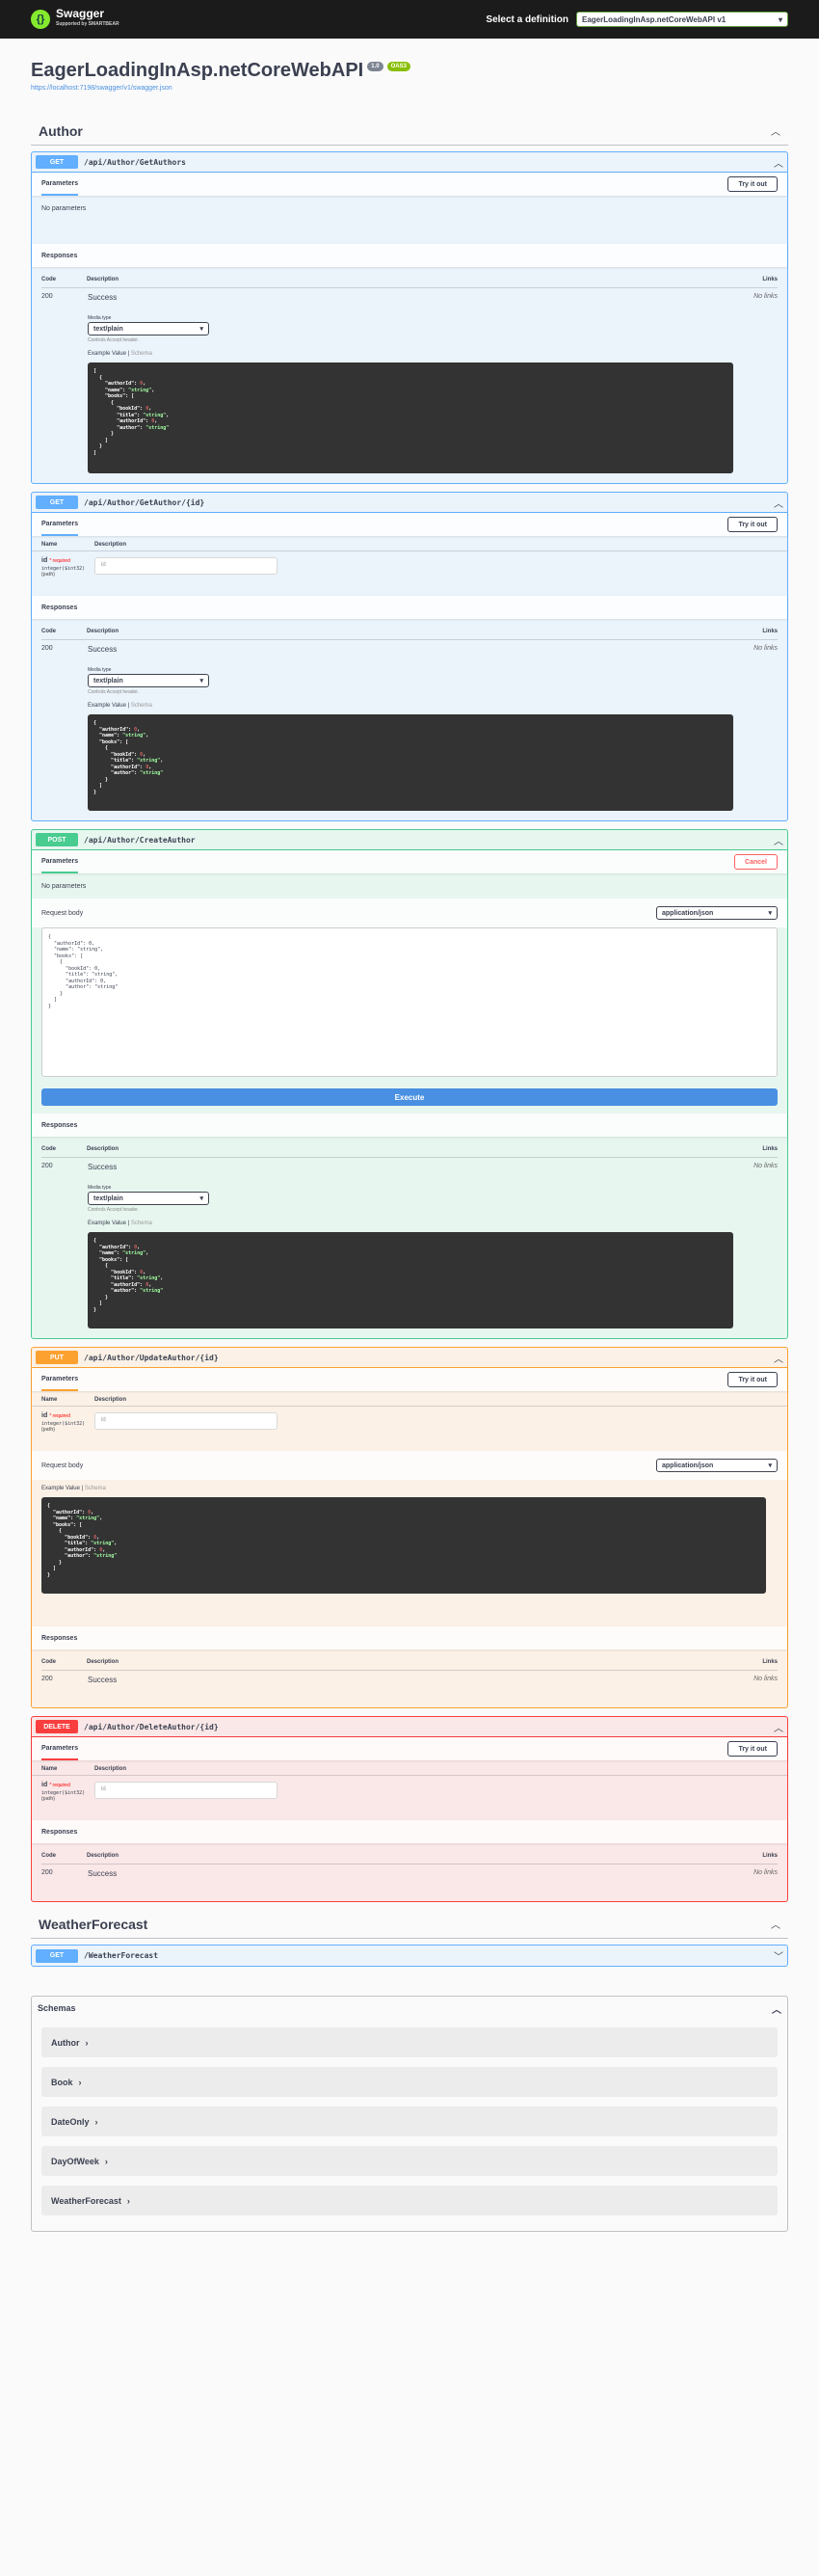  I want to click on swagger-logo: {} Swagger Supported by SMARTBEAR, so click(75, 19).